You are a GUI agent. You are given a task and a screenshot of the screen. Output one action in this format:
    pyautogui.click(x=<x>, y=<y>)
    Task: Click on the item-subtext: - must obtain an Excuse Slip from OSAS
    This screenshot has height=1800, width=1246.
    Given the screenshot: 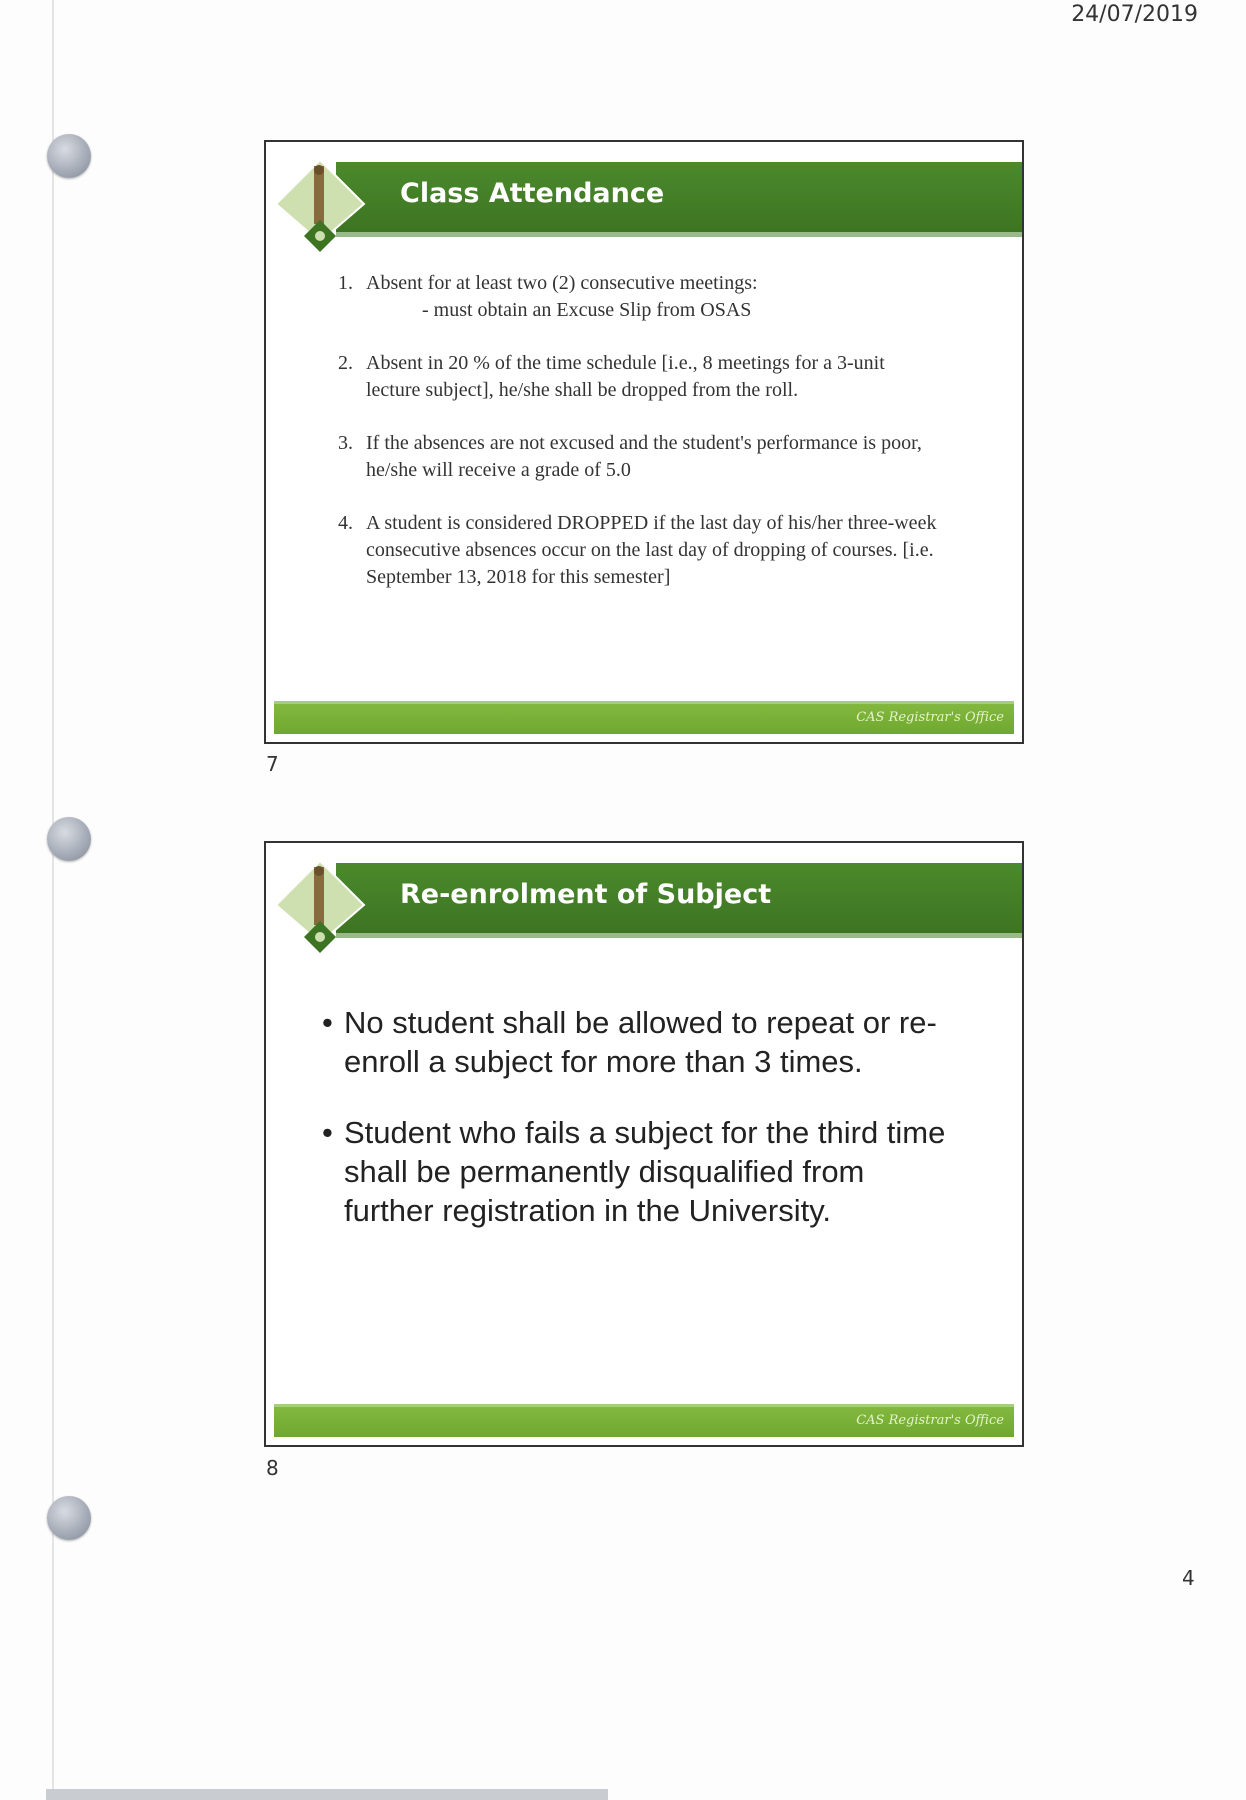 What is the action you would take?
    pyautogui.click(x=587, y=310)
    